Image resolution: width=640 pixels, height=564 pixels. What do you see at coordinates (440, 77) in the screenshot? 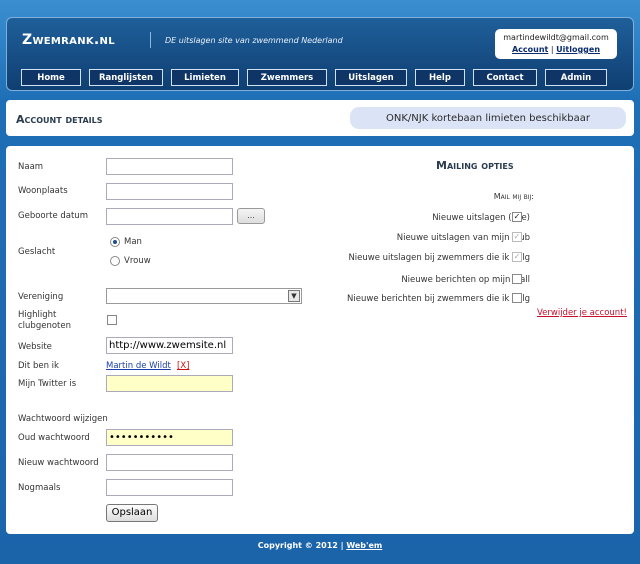
I see `nav-help: Help` at bounding box center [440, 77].